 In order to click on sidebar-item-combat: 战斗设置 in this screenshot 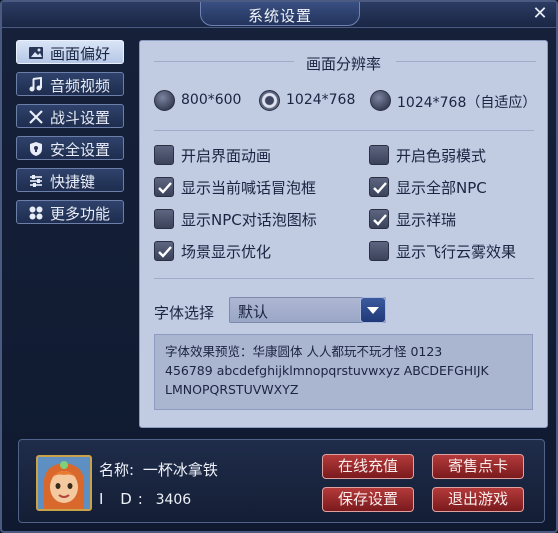, I will do `click(70, 116)`.